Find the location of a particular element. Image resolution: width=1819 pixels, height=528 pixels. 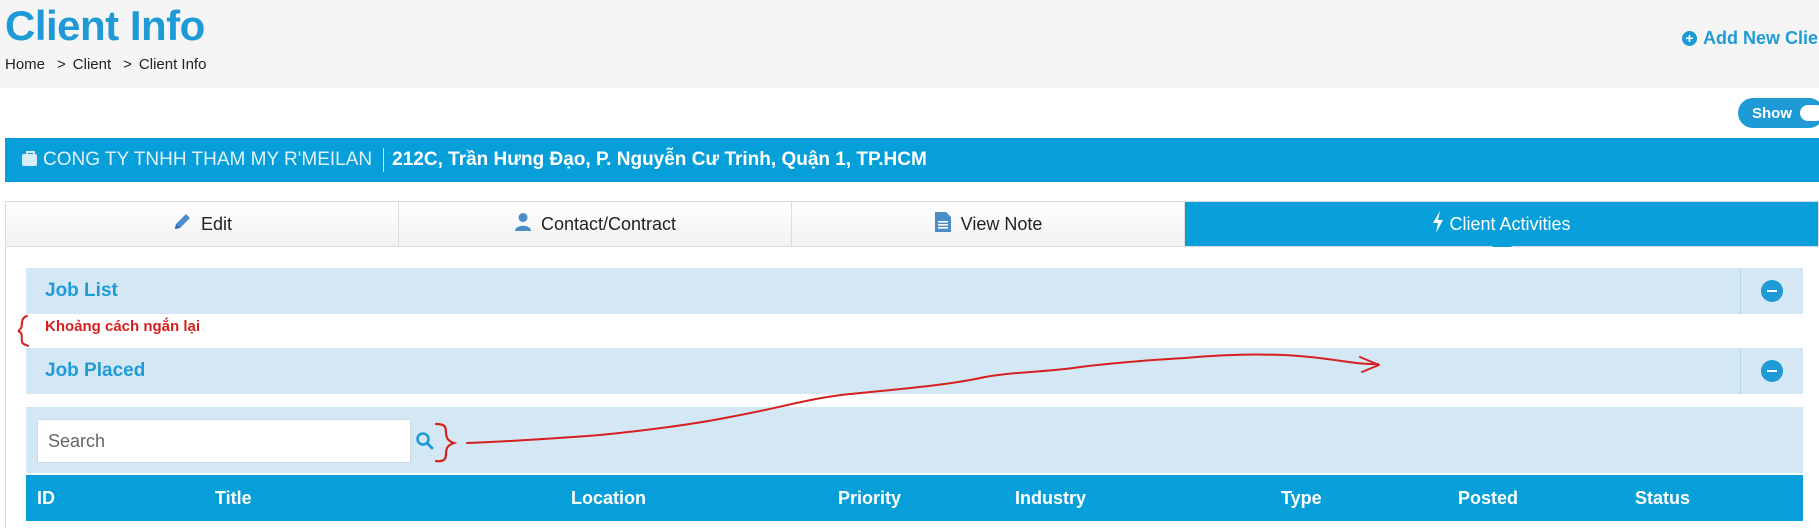

job-list-title: Job List is located at coordinates (81, 290).